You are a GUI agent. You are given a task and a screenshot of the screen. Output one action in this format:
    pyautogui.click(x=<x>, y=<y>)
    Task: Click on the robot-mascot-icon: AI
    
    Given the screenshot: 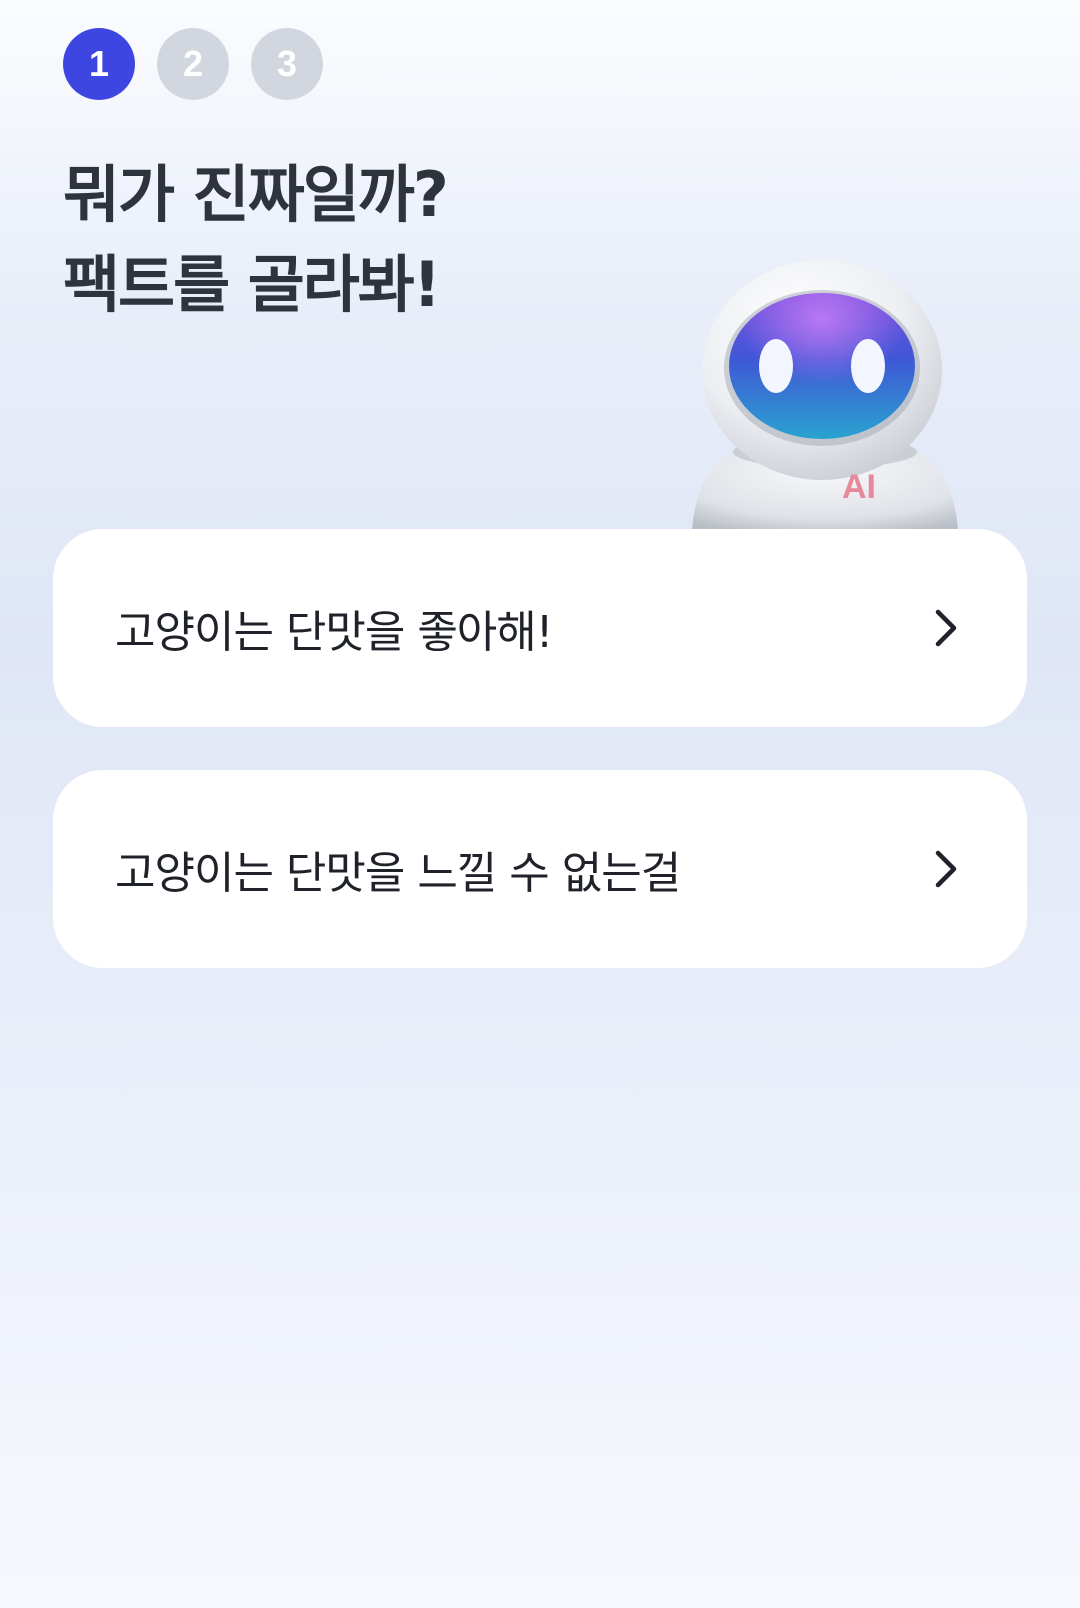 What is the action you would take?
    pyautogui.click(x=825, y=394)
    